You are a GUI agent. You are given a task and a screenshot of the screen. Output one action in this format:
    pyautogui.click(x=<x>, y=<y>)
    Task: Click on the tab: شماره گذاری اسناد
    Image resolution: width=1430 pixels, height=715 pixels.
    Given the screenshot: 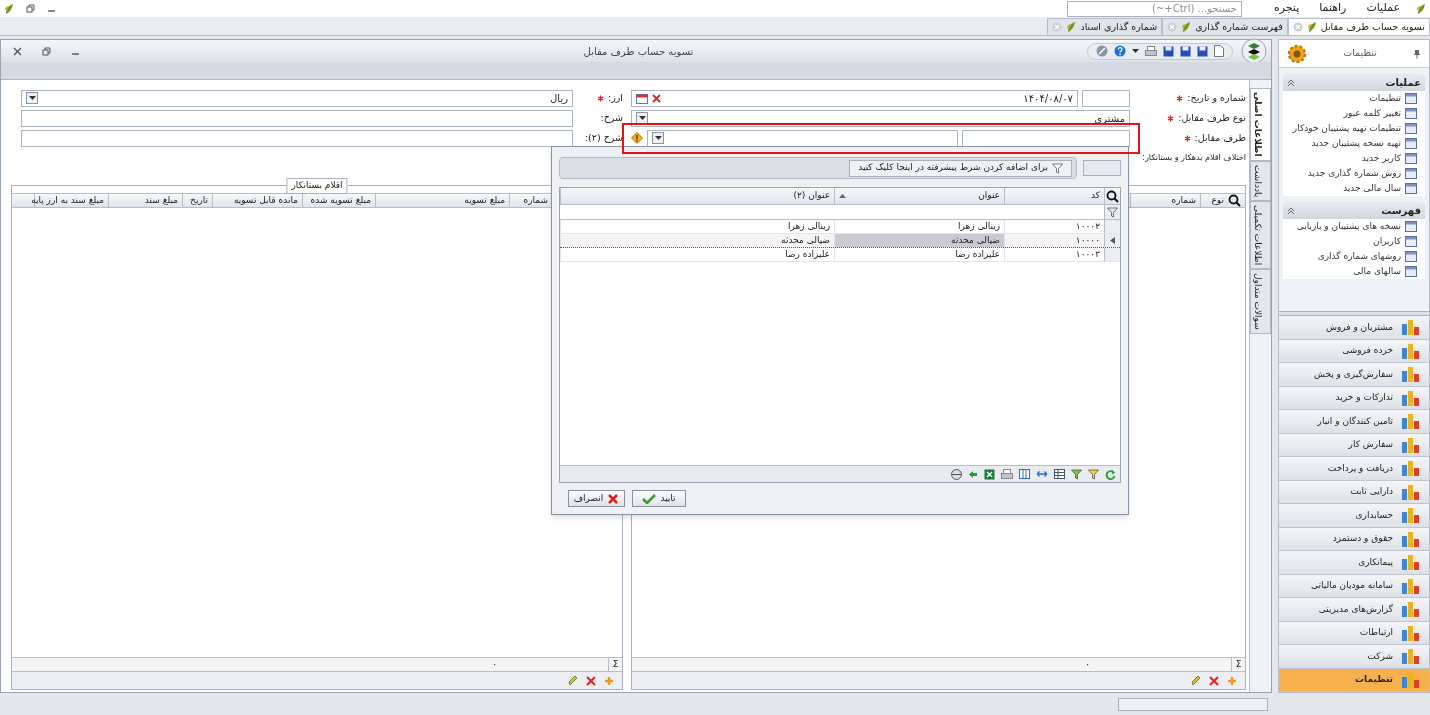 What is the action you would take?
    pyautogui.click(x=1105, y=26)
    